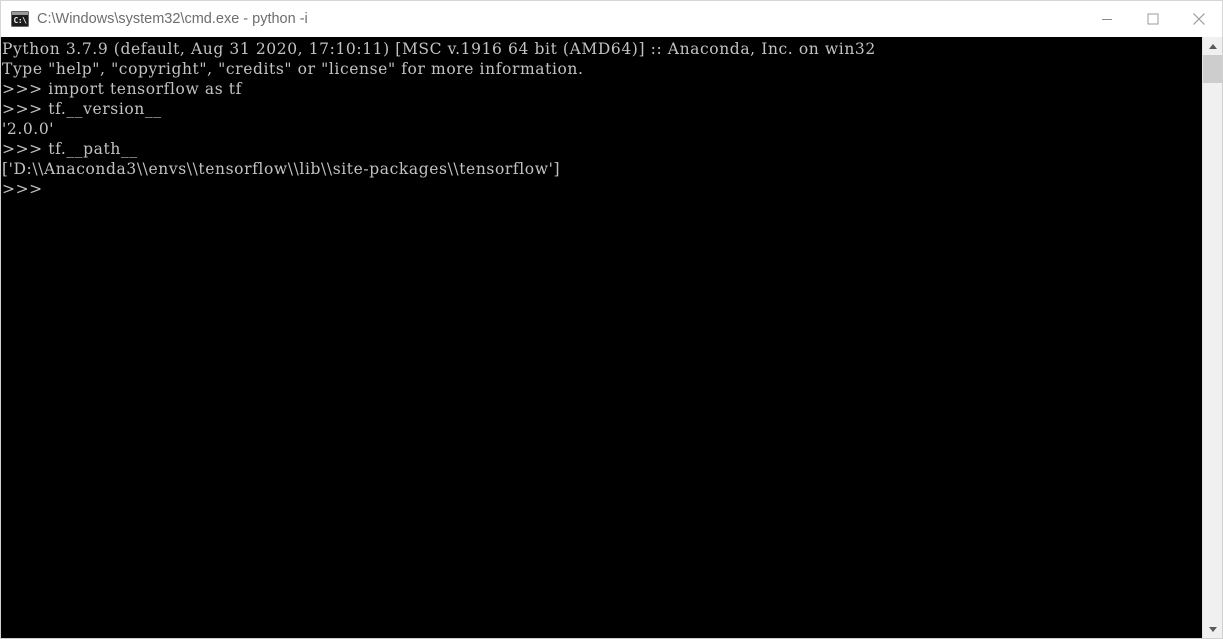  I want to click on maximize-button, so click(1153, 19).